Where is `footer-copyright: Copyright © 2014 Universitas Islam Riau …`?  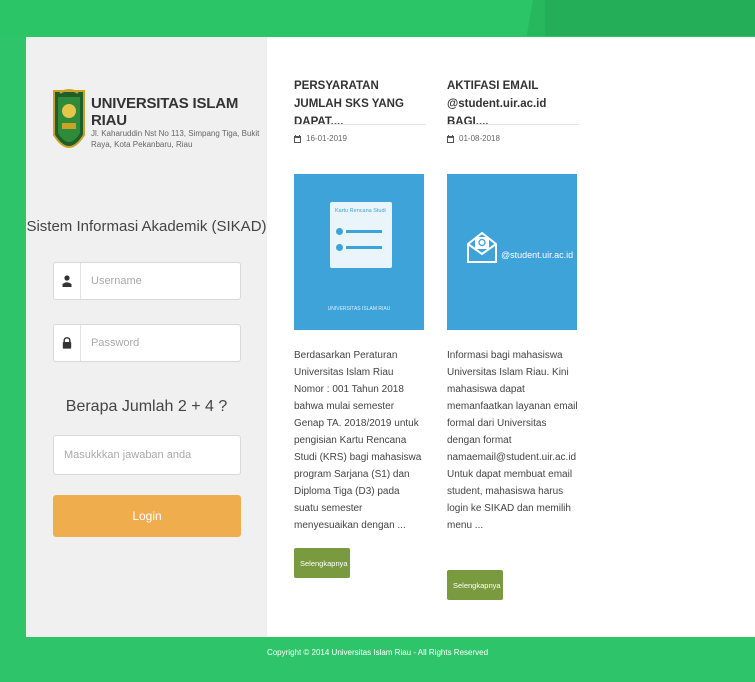 footer-copyright: Copyright © 2014 Universitas Islam Riau … is located at coordinates (377, 652).